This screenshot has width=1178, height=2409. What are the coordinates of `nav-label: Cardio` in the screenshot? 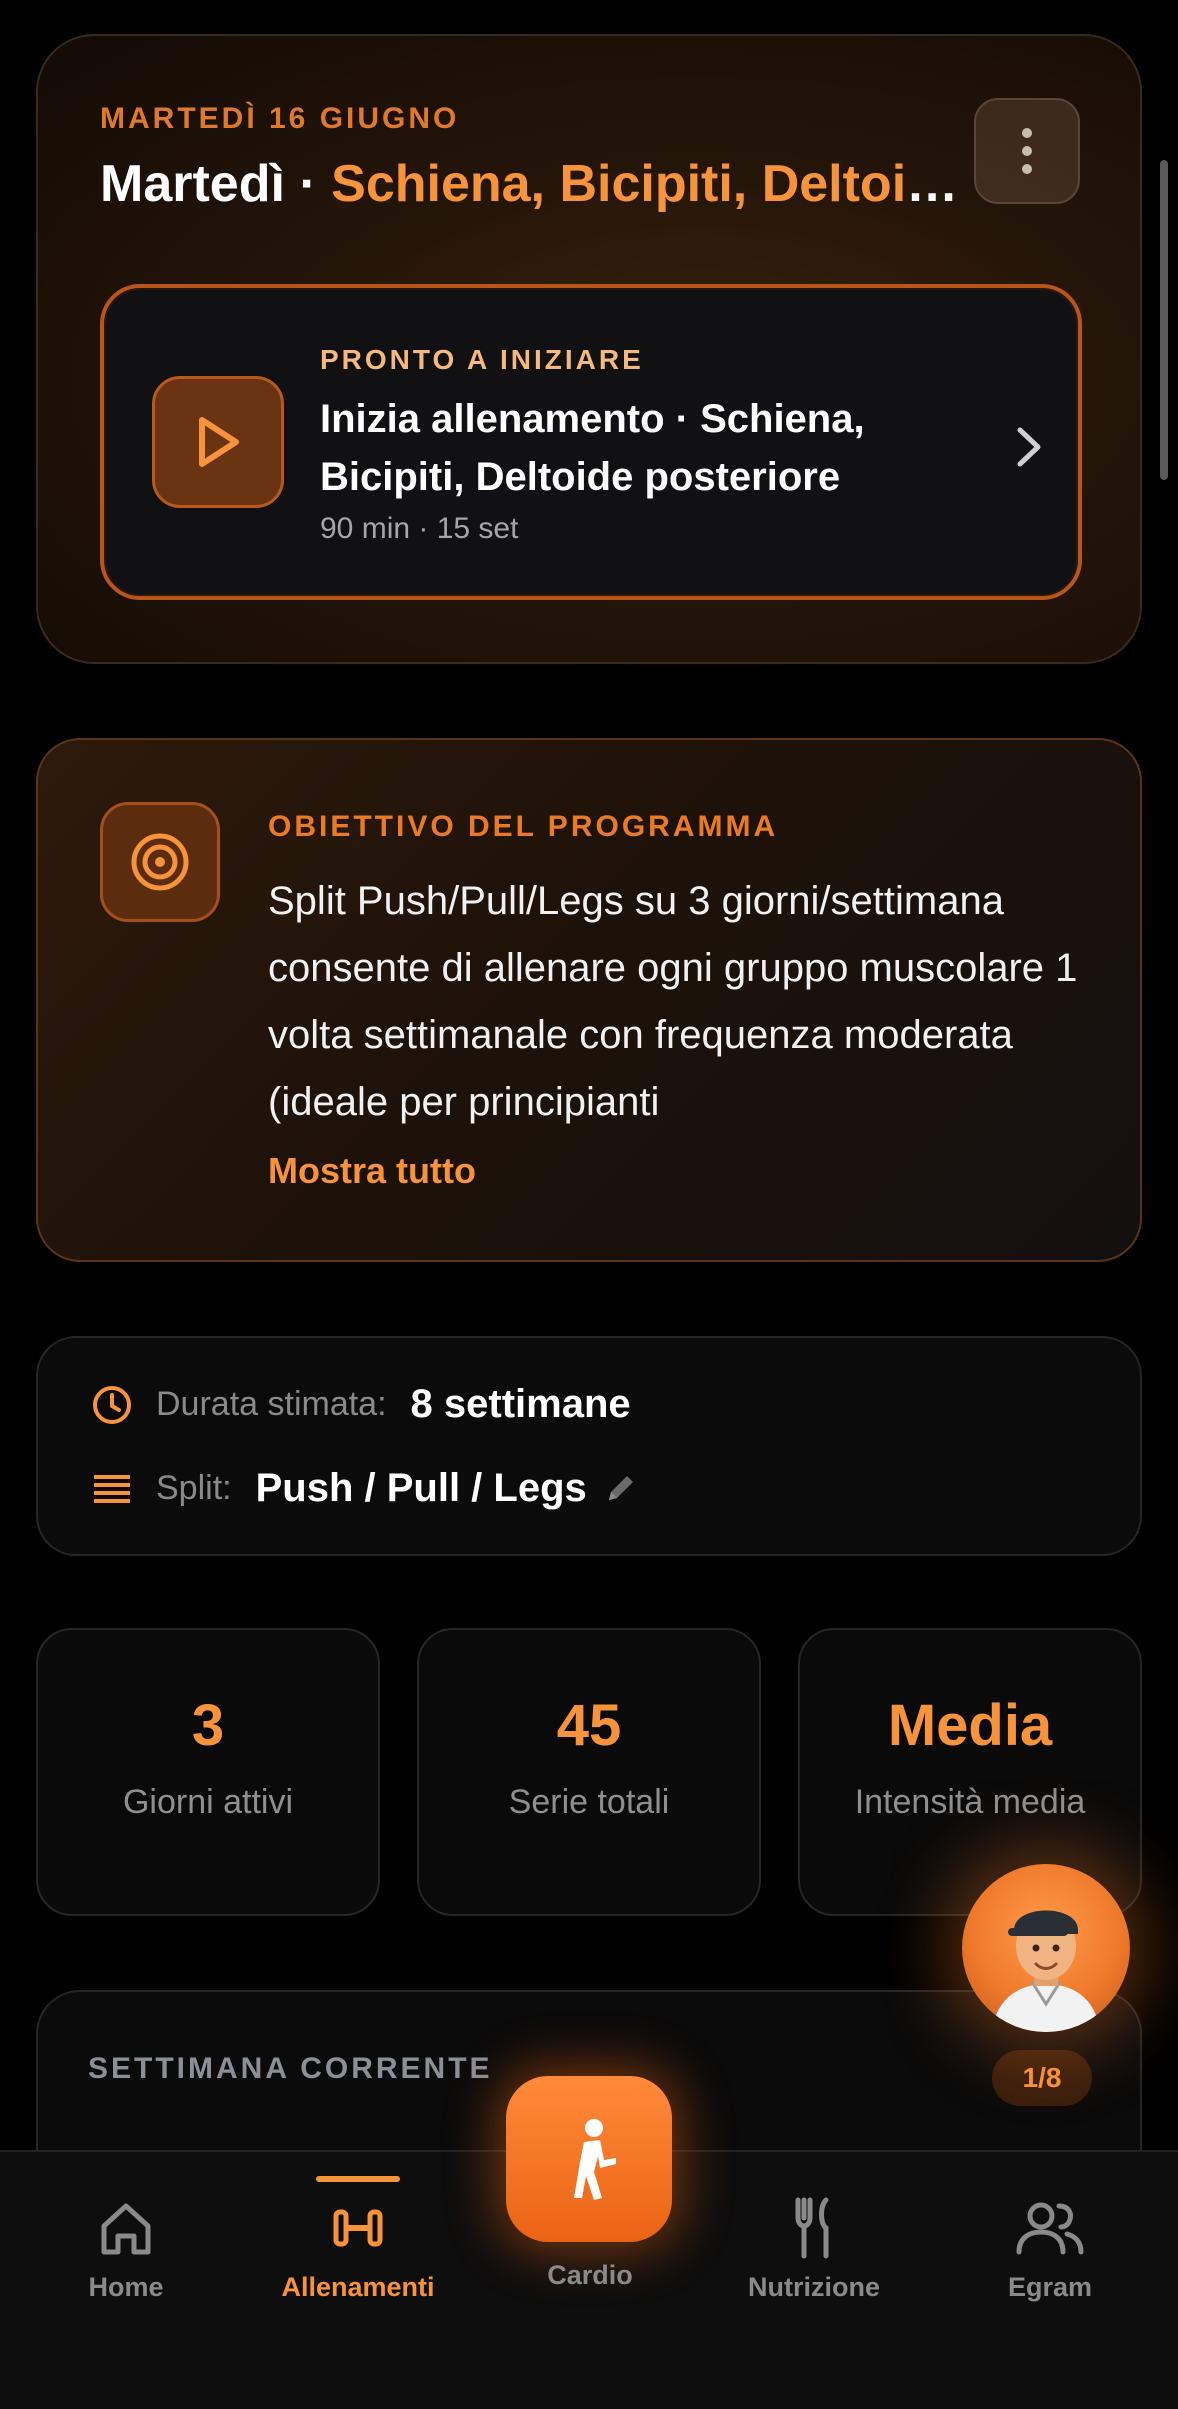 It's located at (590, 2275).